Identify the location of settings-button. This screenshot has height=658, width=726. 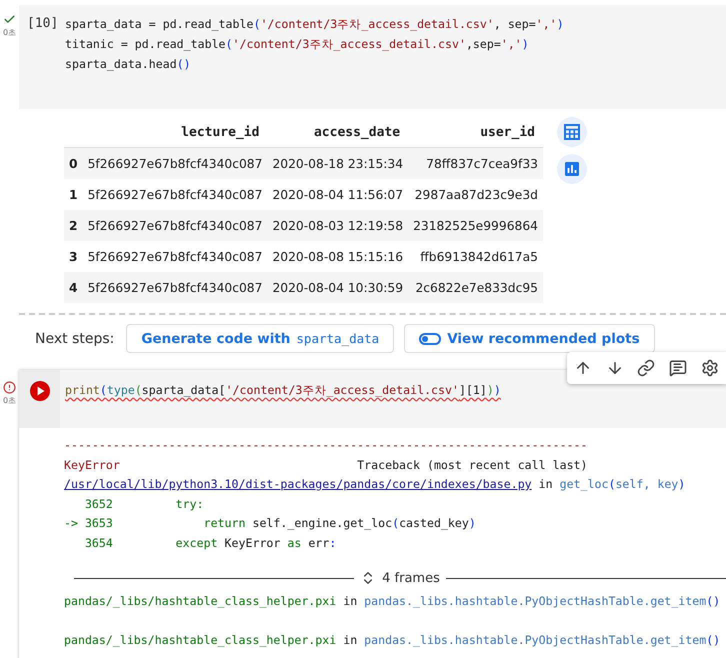
(710, 368).